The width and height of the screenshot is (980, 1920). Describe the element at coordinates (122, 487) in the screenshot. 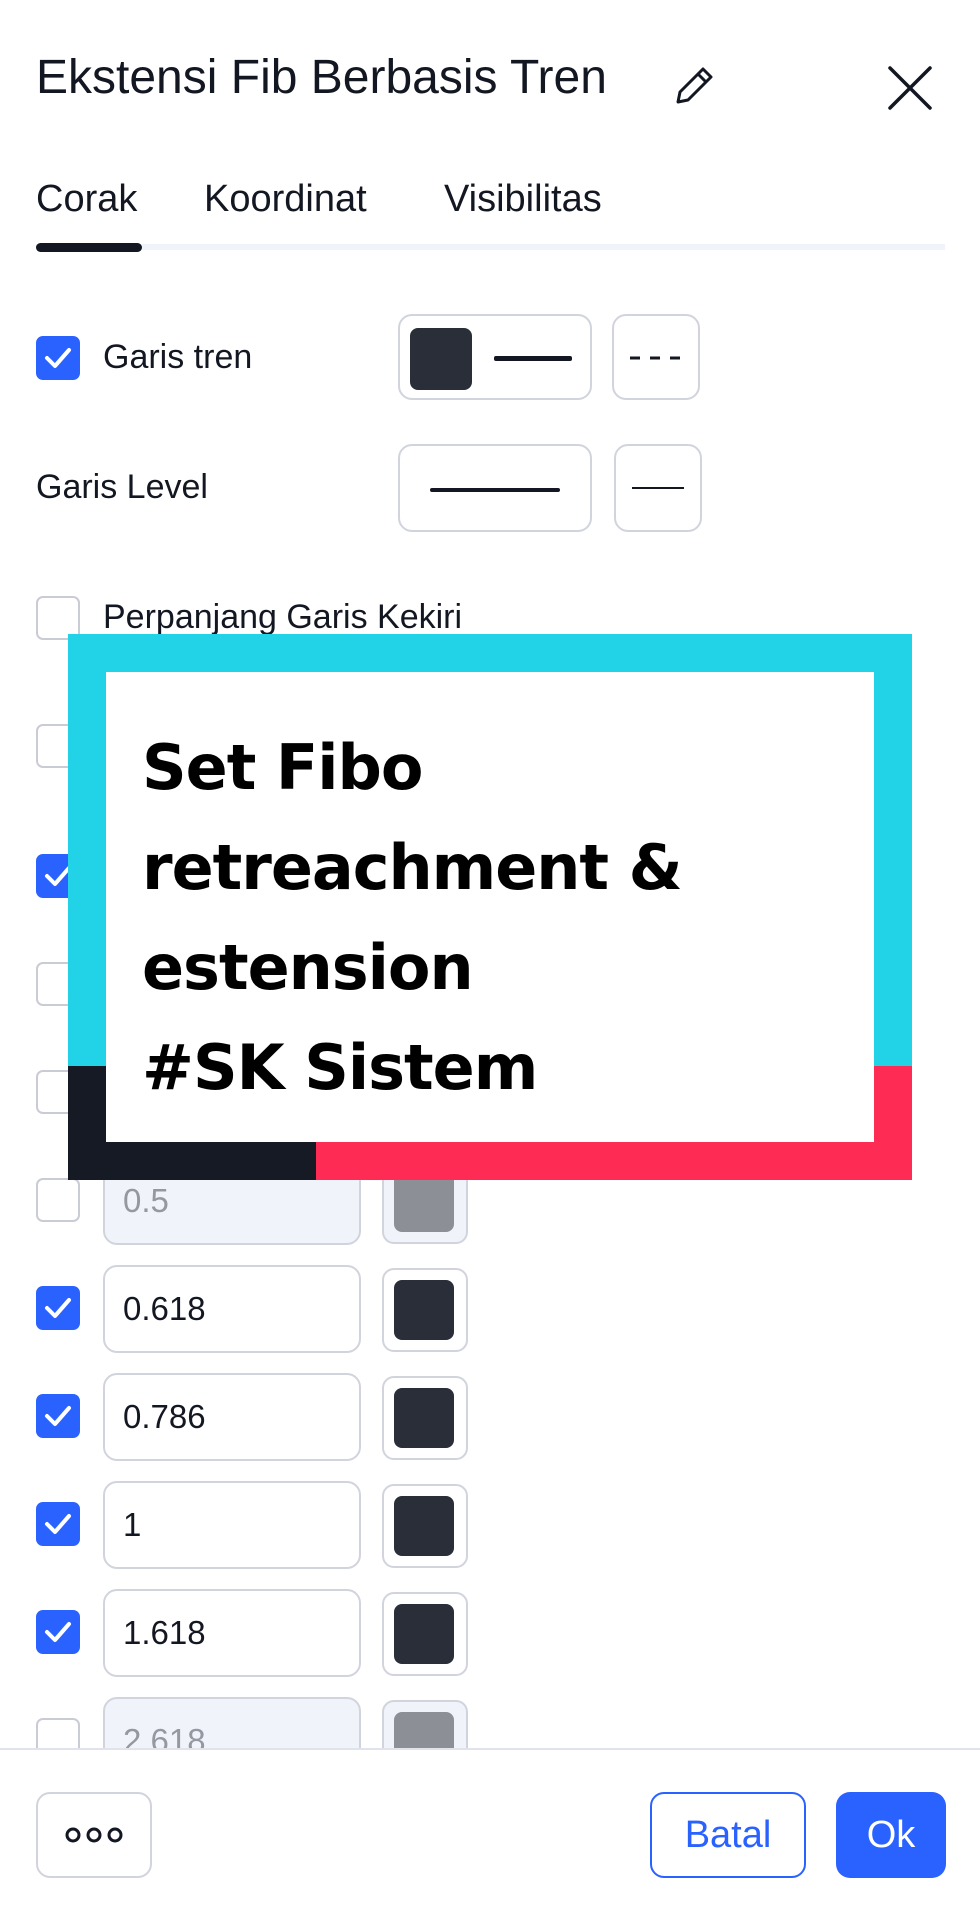

I see `level-lines-label: Garis Level` at that location.